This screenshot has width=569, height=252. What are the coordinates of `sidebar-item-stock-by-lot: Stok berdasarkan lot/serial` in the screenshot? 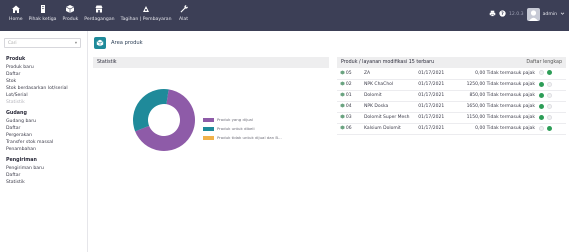 It's located at (46, 88).